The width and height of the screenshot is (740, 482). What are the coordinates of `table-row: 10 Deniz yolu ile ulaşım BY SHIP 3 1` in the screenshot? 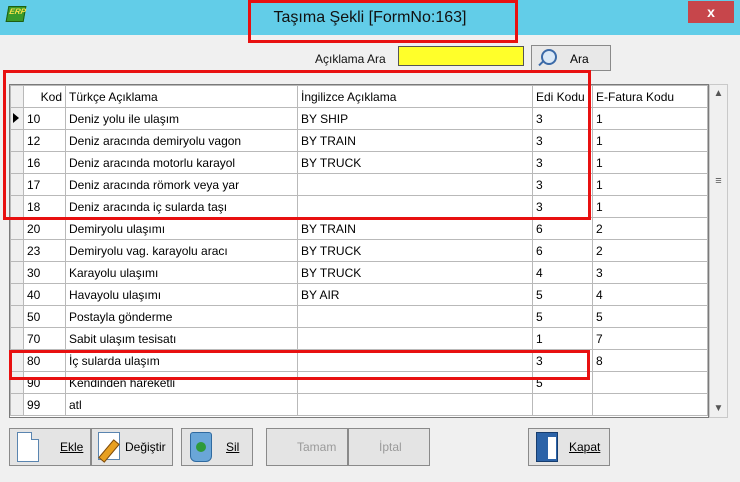 It's located at (359, 118).